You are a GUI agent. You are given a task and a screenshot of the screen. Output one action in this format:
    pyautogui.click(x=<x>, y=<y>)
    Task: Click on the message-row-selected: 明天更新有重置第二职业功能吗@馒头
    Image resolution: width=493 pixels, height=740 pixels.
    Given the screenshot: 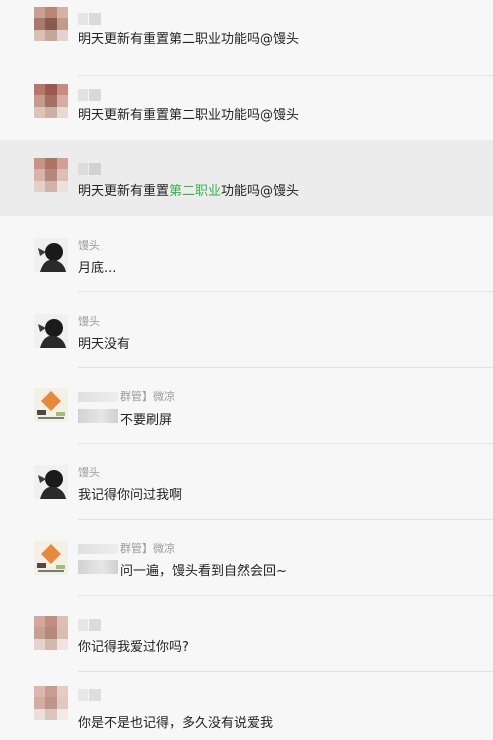 What is the action you would take?
    pyautogui.click(x=246, y=178)
    